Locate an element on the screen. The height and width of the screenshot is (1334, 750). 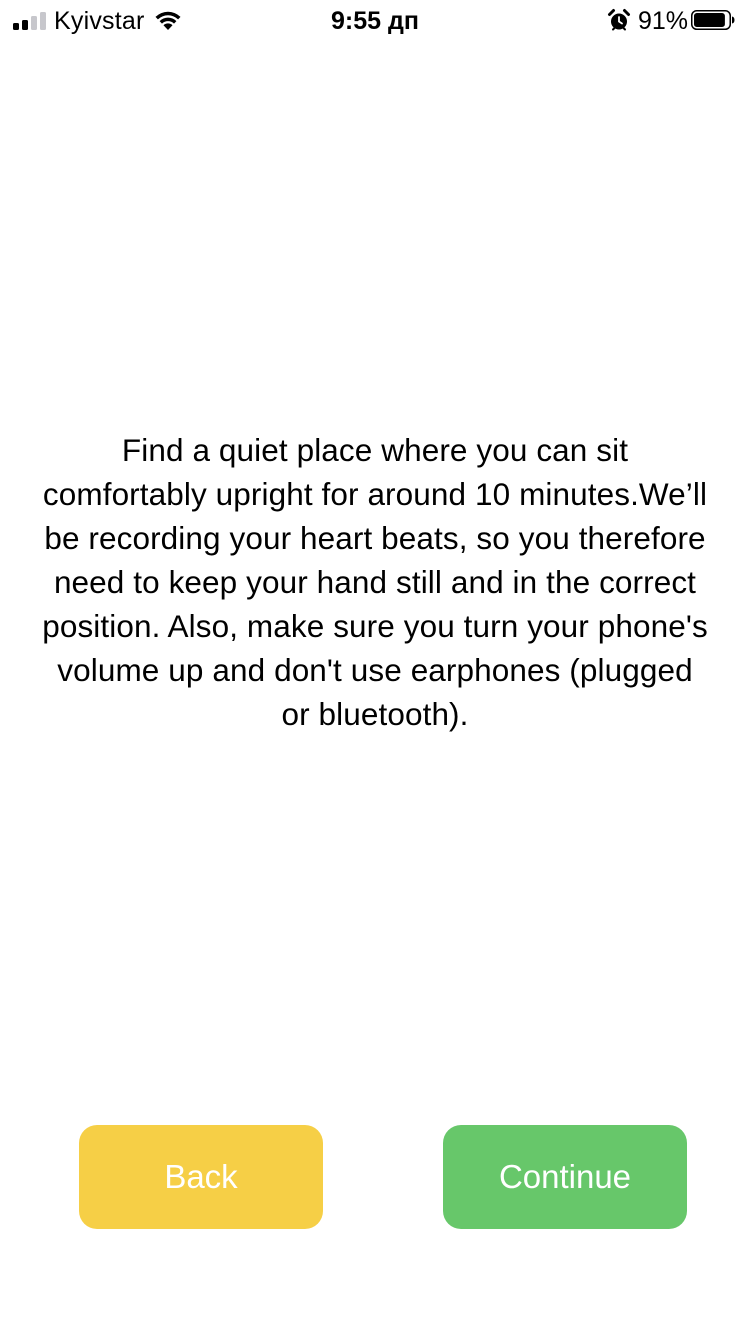
status-bar: Kyivstar 9:55 дп 91% is located at coordinates (375, 20).